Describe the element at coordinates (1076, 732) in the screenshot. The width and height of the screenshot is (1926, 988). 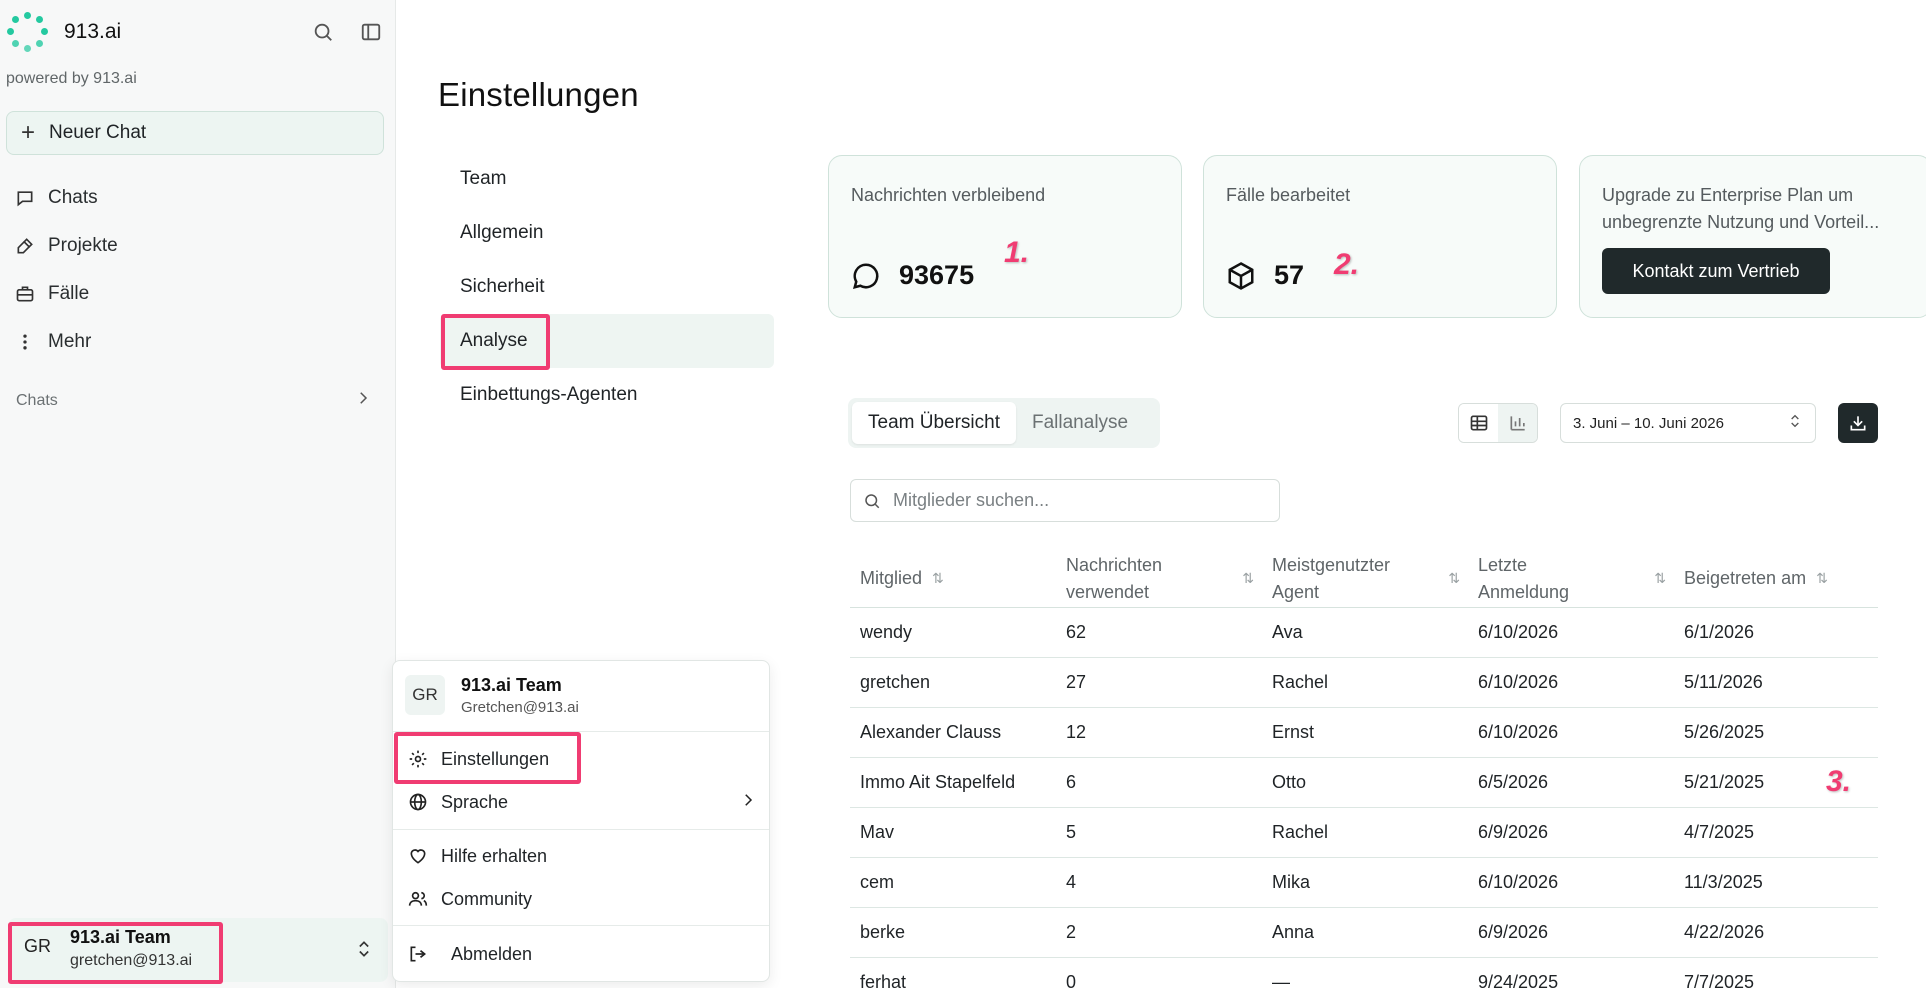
I see `table-cell: 12` at that location.